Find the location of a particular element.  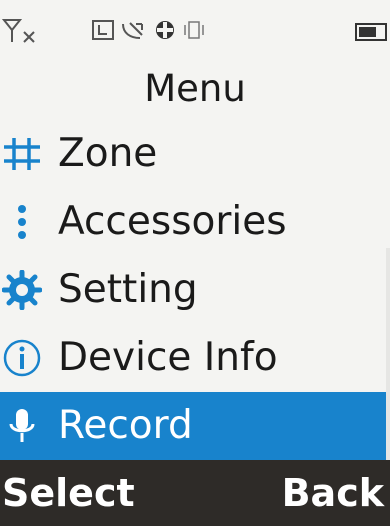

status-bar is located at coordinates (195, 29).